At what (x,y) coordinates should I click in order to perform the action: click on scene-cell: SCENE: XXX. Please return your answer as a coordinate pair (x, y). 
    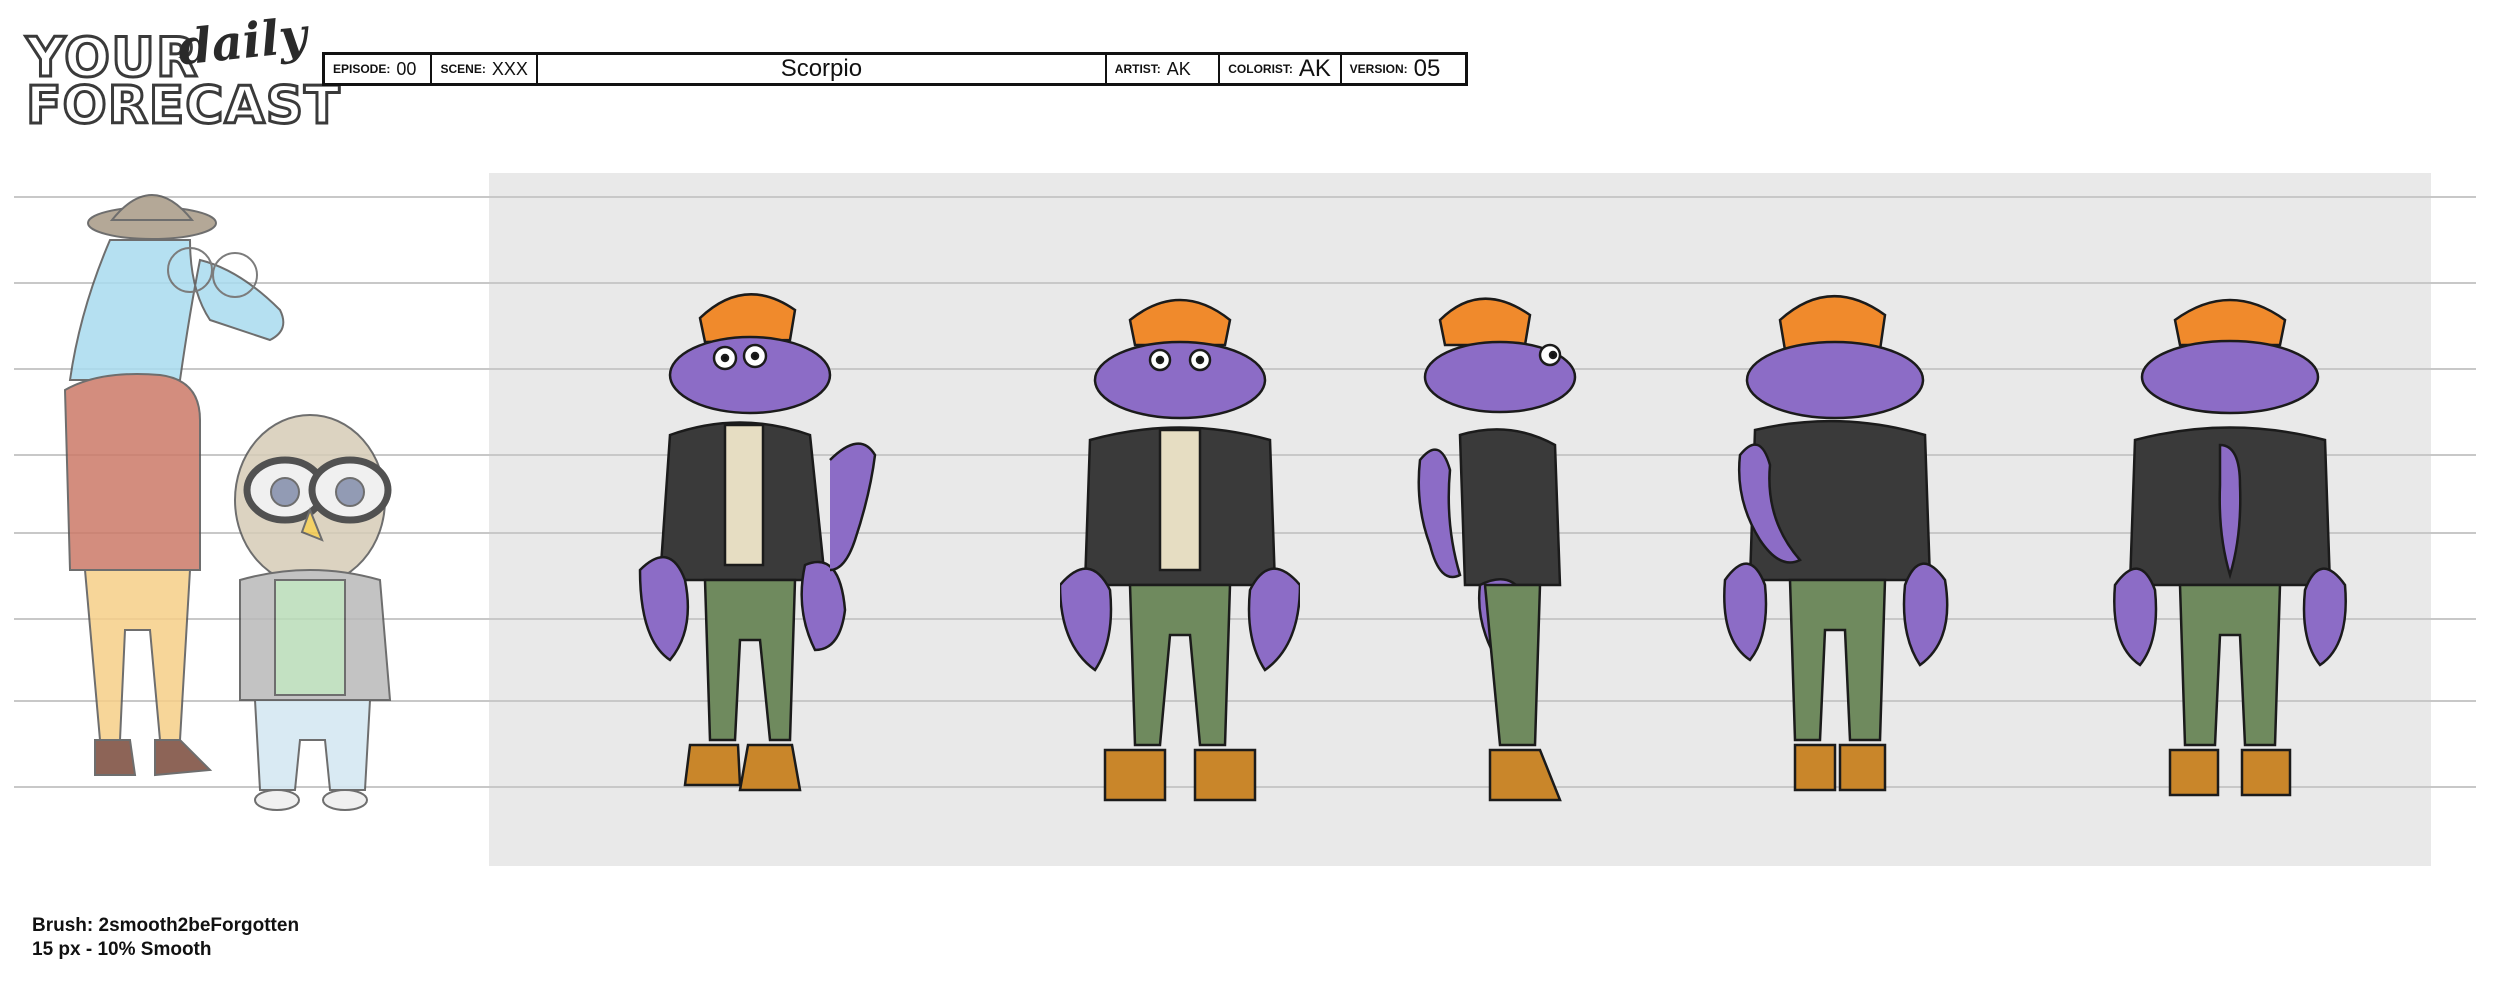
    Looking at the image, I should click on (485, 69).